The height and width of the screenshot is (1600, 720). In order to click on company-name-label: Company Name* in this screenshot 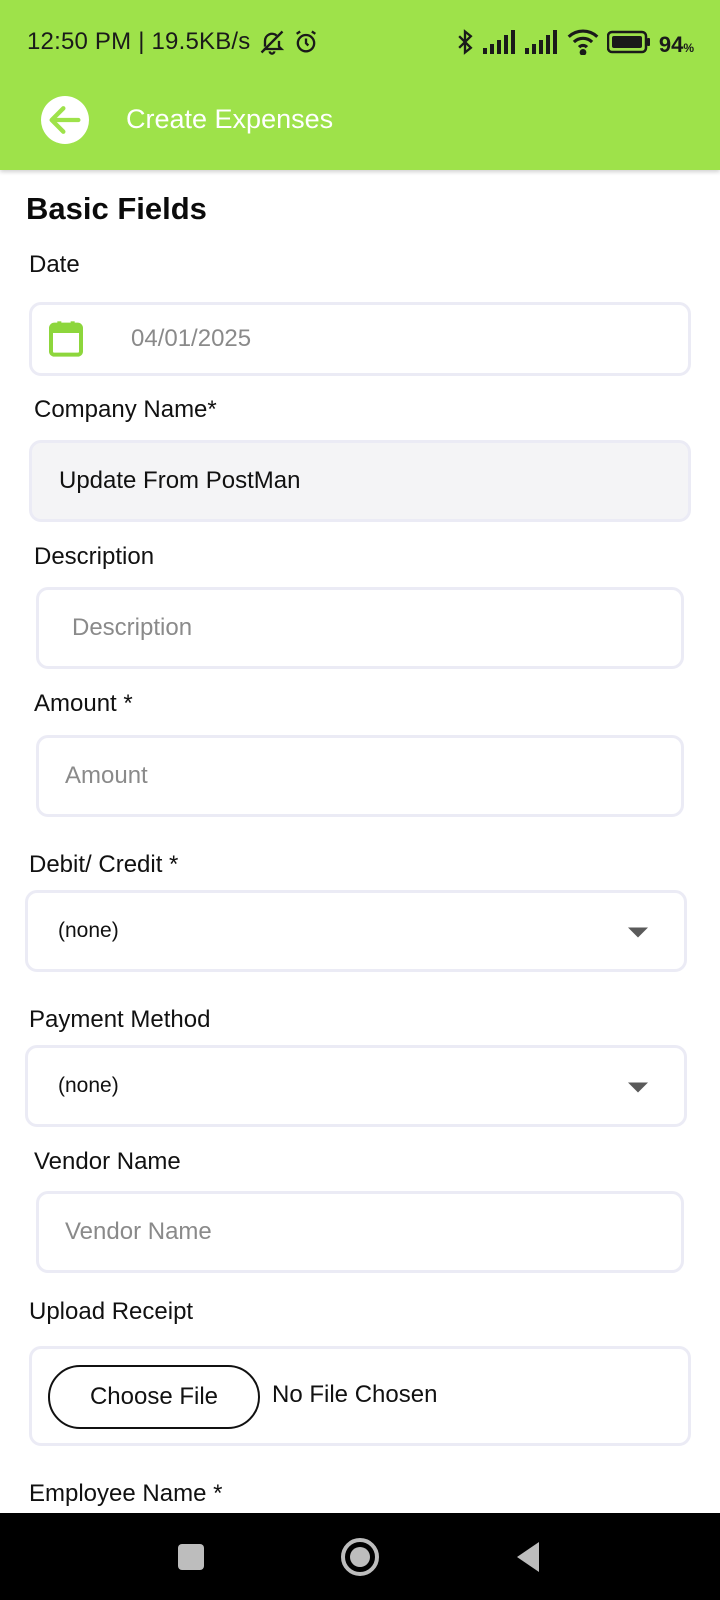, I will do `click(125, 409)`.